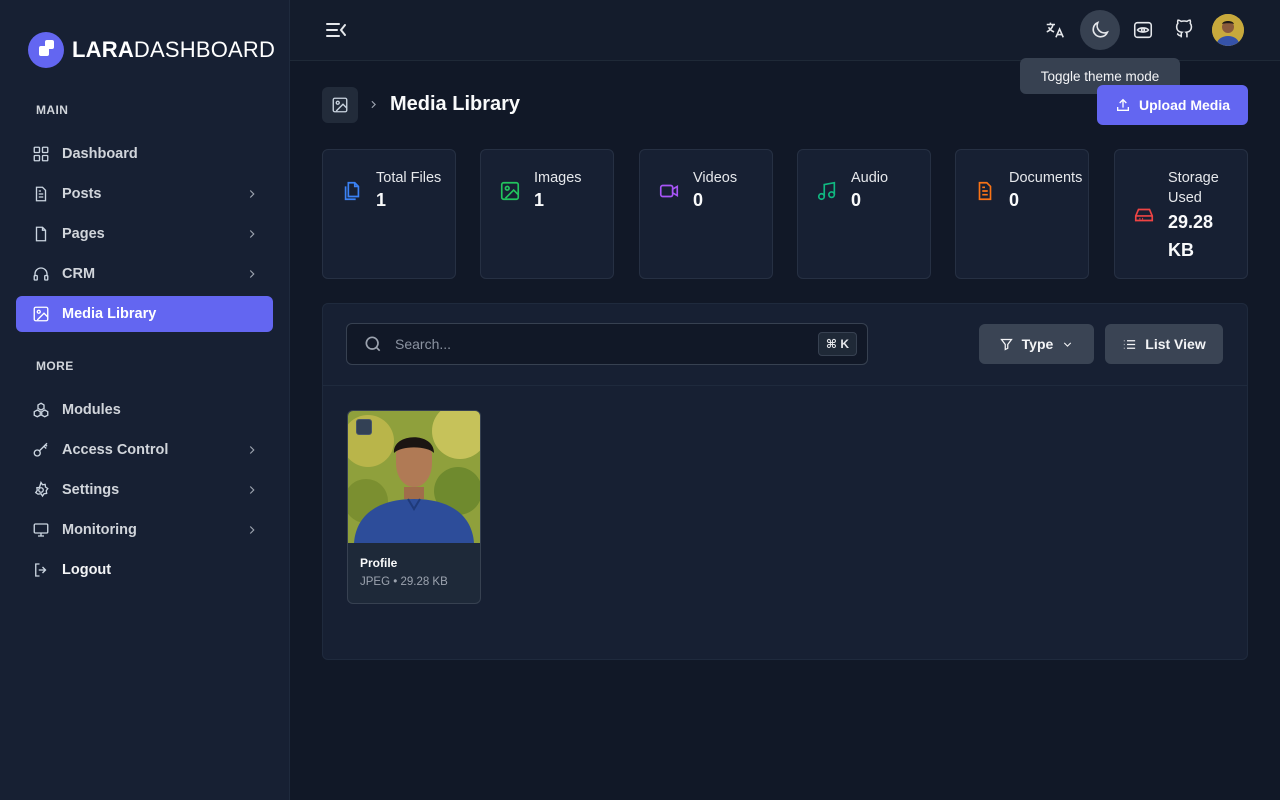  What do you see at coordinates (364, 427) in the screenshot?
I see `select-checkbox` at bounding box center [364, 427].